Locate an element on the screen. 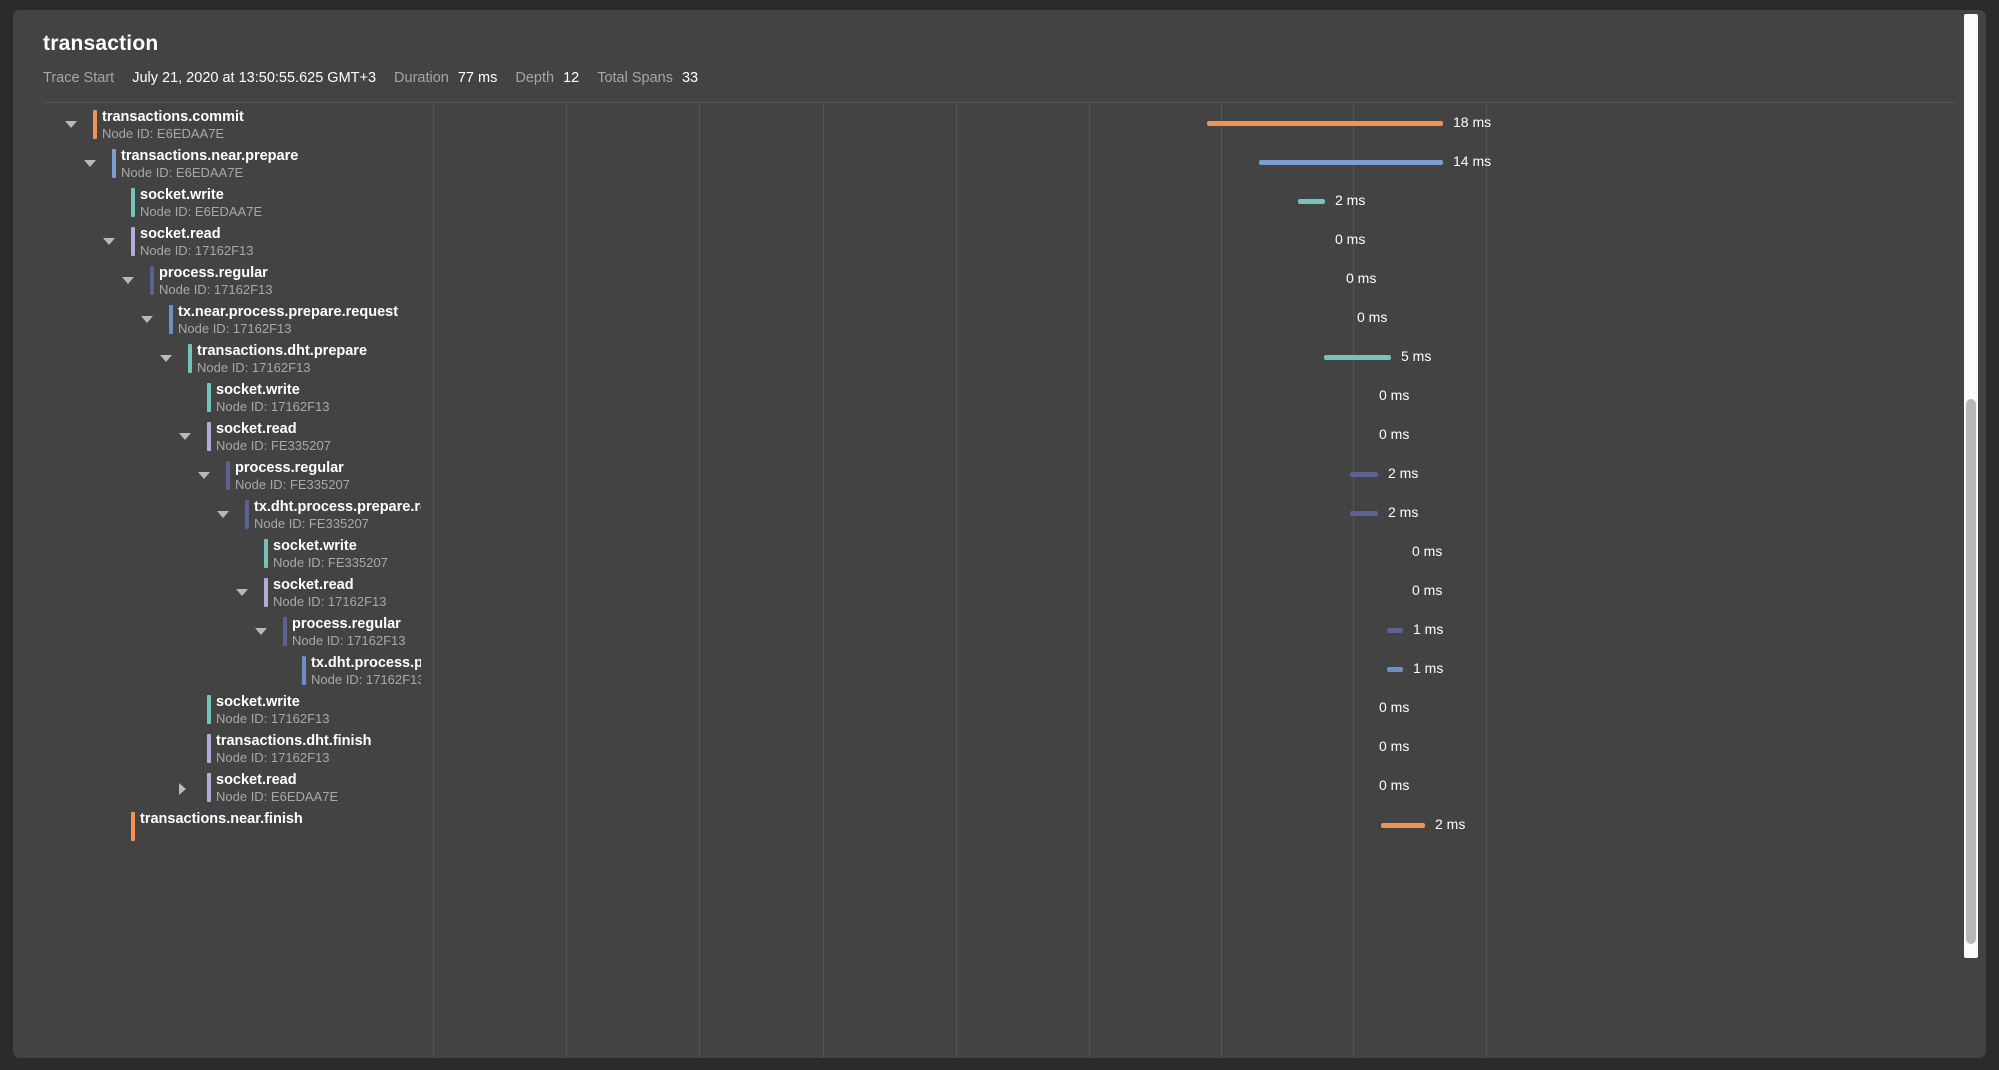  span-duration-track: 14 ms is located at coordinates (1203, 162).